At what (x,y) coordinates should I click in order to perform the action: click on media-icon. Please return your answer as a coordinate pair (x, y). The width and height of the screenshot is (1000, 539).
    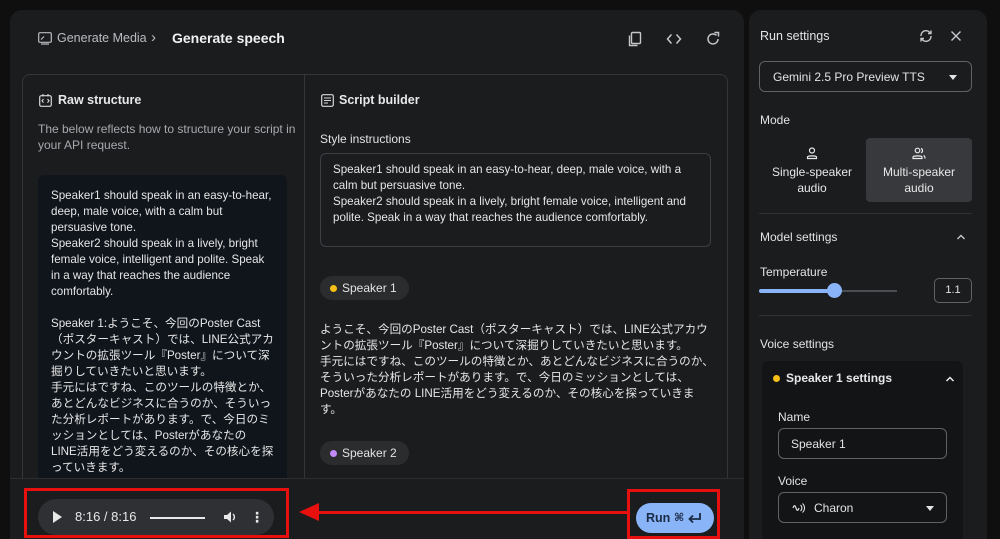
    Looking at the image, I should click on (45, 38).